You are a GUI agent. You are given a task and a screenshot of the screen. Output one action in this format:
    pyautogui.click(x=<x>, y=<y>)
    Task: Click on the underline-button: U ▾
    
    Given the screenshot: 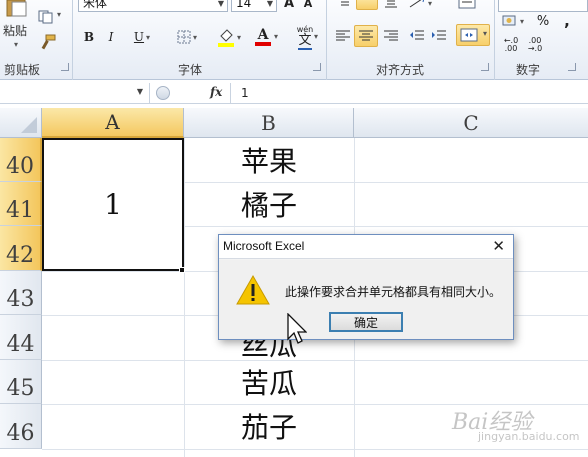 What is the action you would take?
    pyautogui.click(x=142, y=37)
    